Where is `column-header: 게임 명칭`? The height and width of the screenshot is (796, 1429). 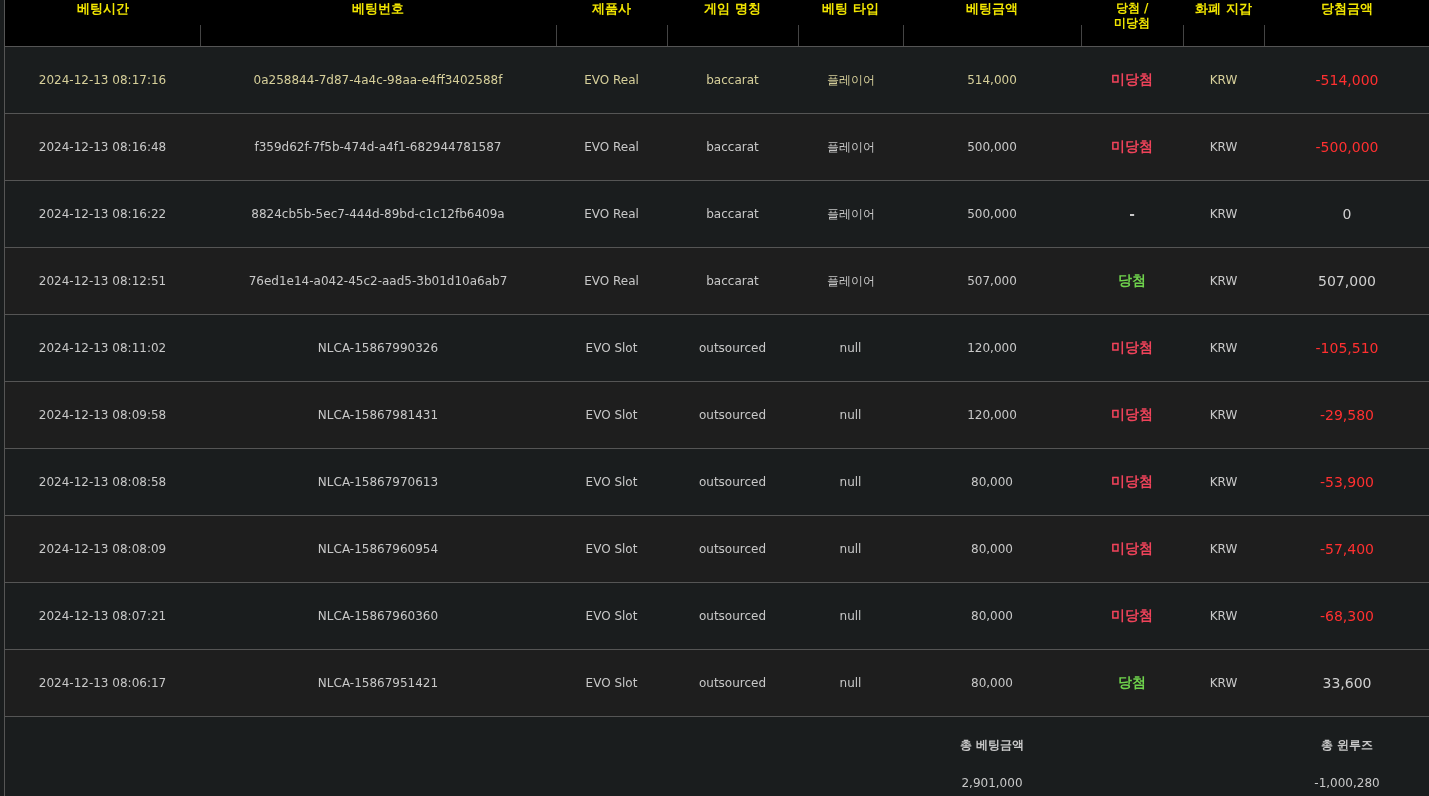
column-header: 게임 명칭 is located at coordinates (732, 23).